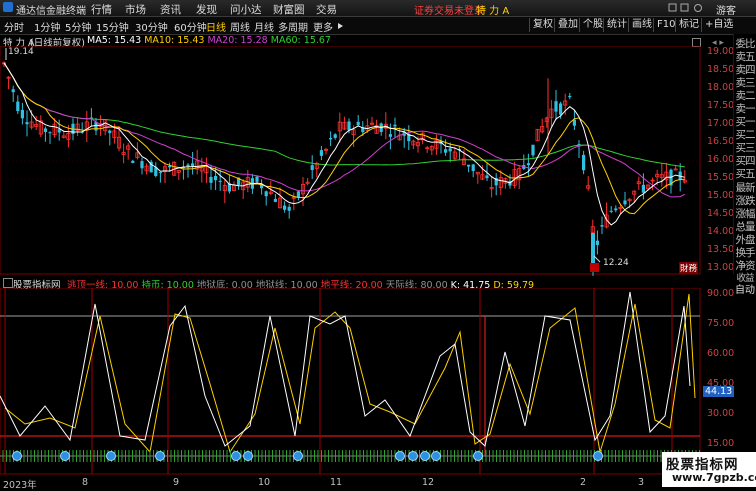 The height and width of the screenshot is (491, 756). Describe the element at coordinates (191, 40) in the screenshot. I see `ma10-value: 15.43` at that location.